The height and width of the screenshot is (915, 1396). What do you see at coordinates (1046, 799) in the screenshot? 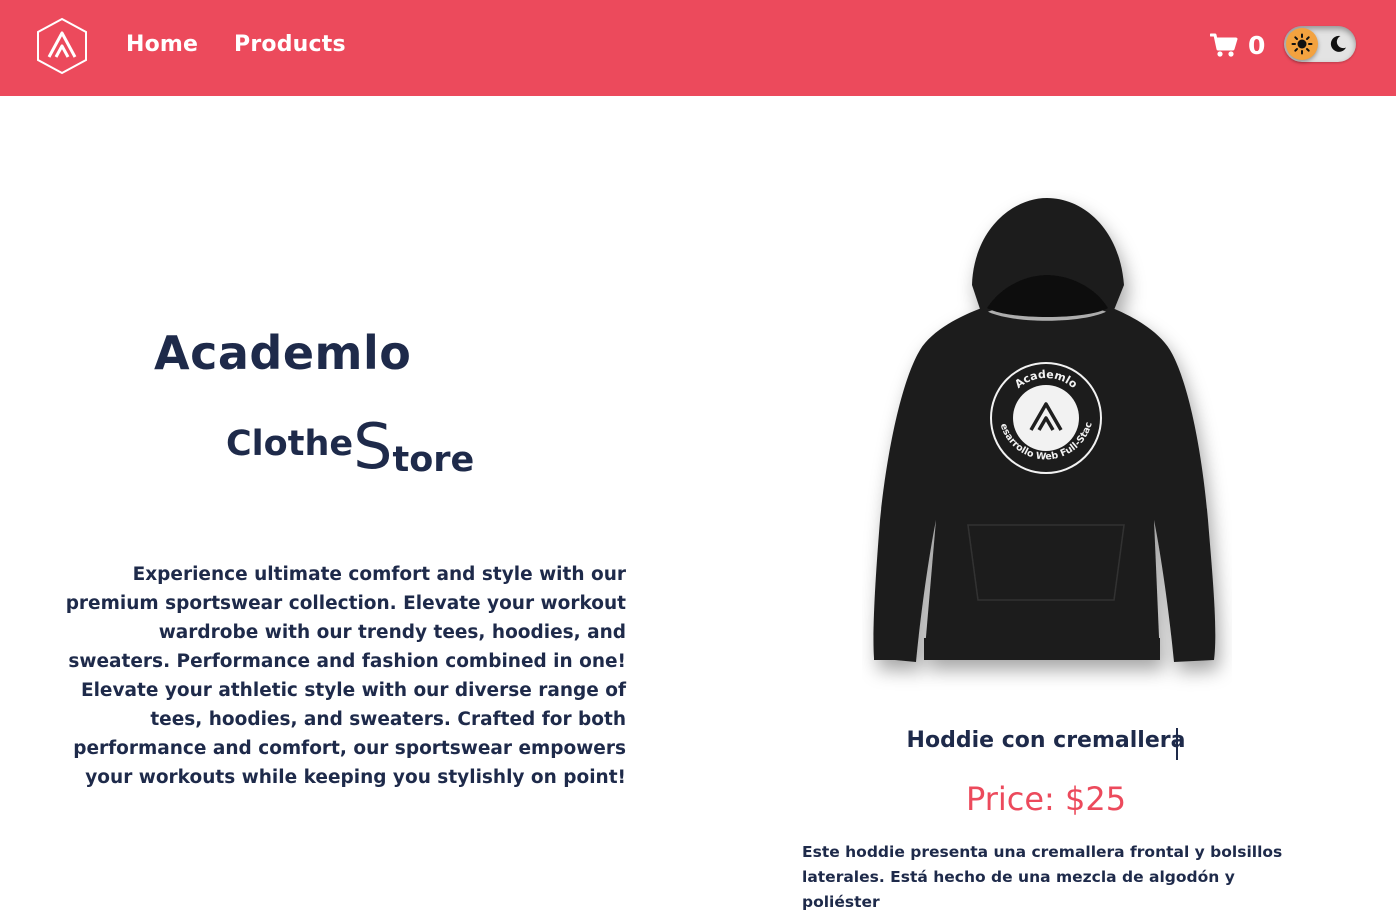
I see `product-price: Price: $25` at bounding box center [1046, 799].